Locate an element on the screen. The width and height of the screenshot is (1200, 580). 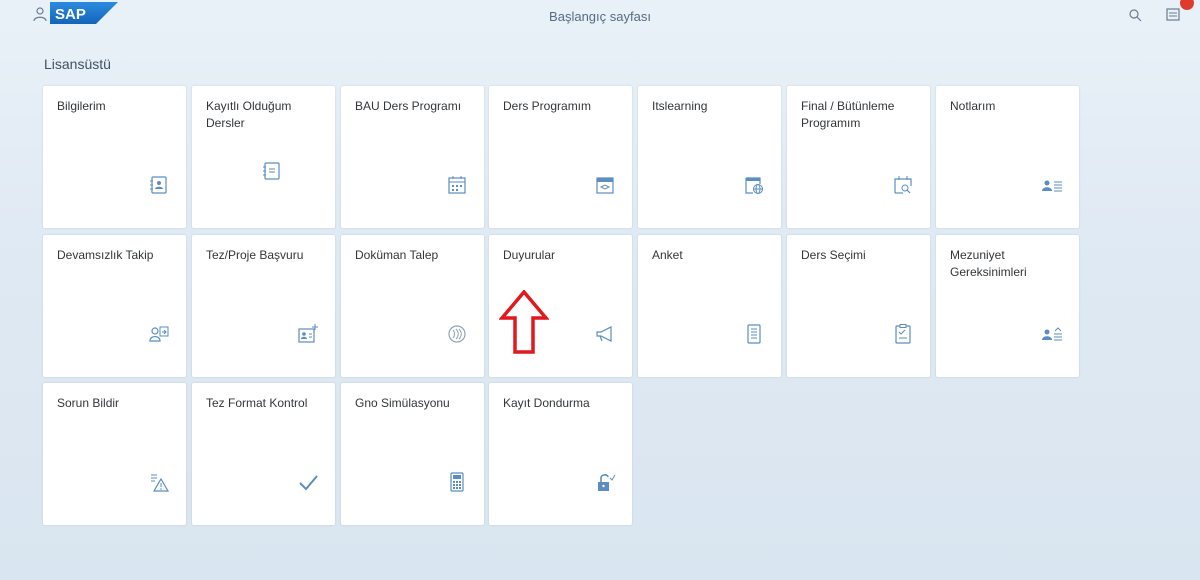
tile-title: Kayıt Dondurma is located at coordinates (546, 403).